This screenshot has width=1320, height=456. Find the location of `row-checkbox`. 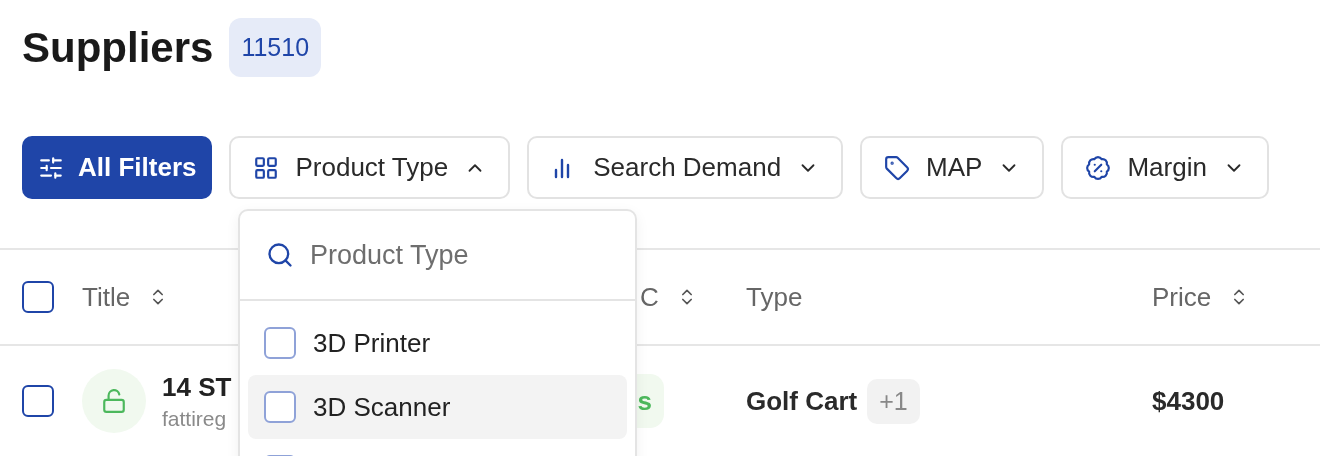

row-checkbox is located at coordinates (38, 401).